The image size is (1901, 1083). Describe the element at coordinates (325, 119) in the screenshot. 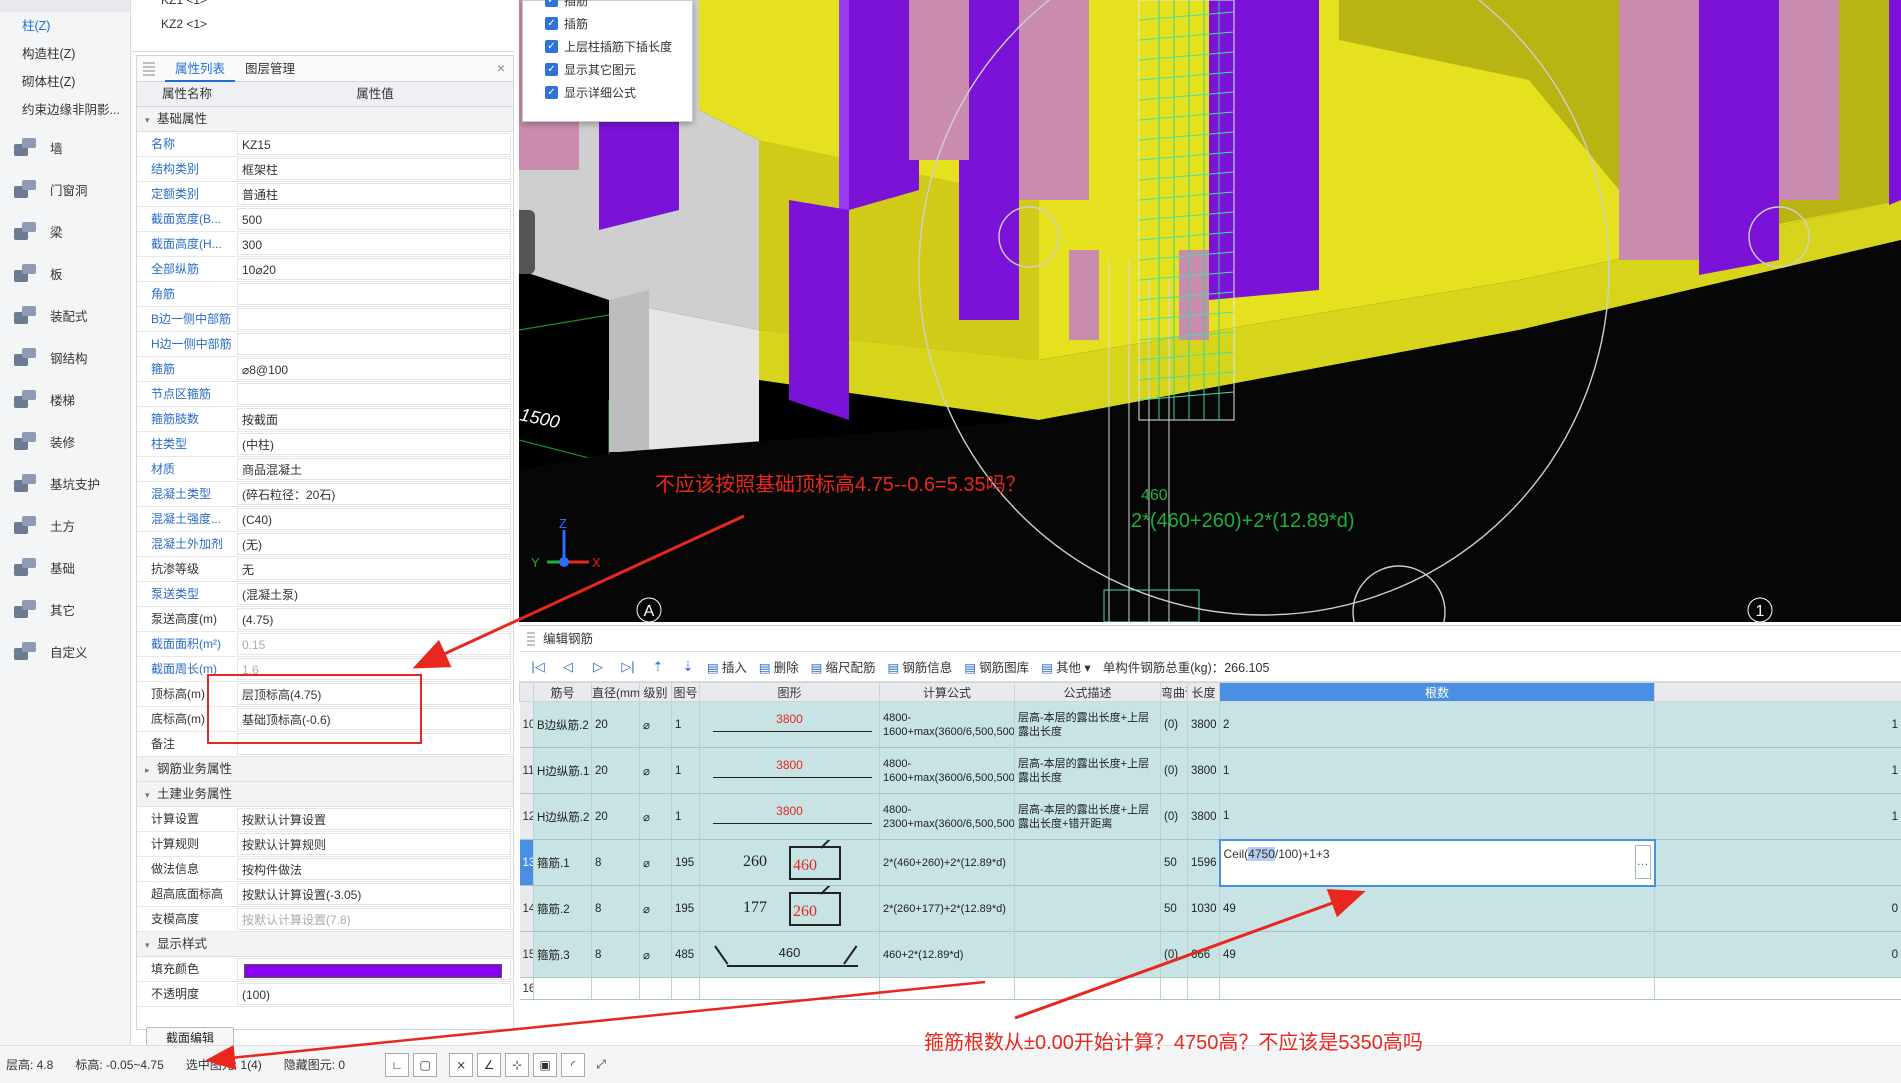

I see `property-section-header: ▾ 基础属性` at that location.